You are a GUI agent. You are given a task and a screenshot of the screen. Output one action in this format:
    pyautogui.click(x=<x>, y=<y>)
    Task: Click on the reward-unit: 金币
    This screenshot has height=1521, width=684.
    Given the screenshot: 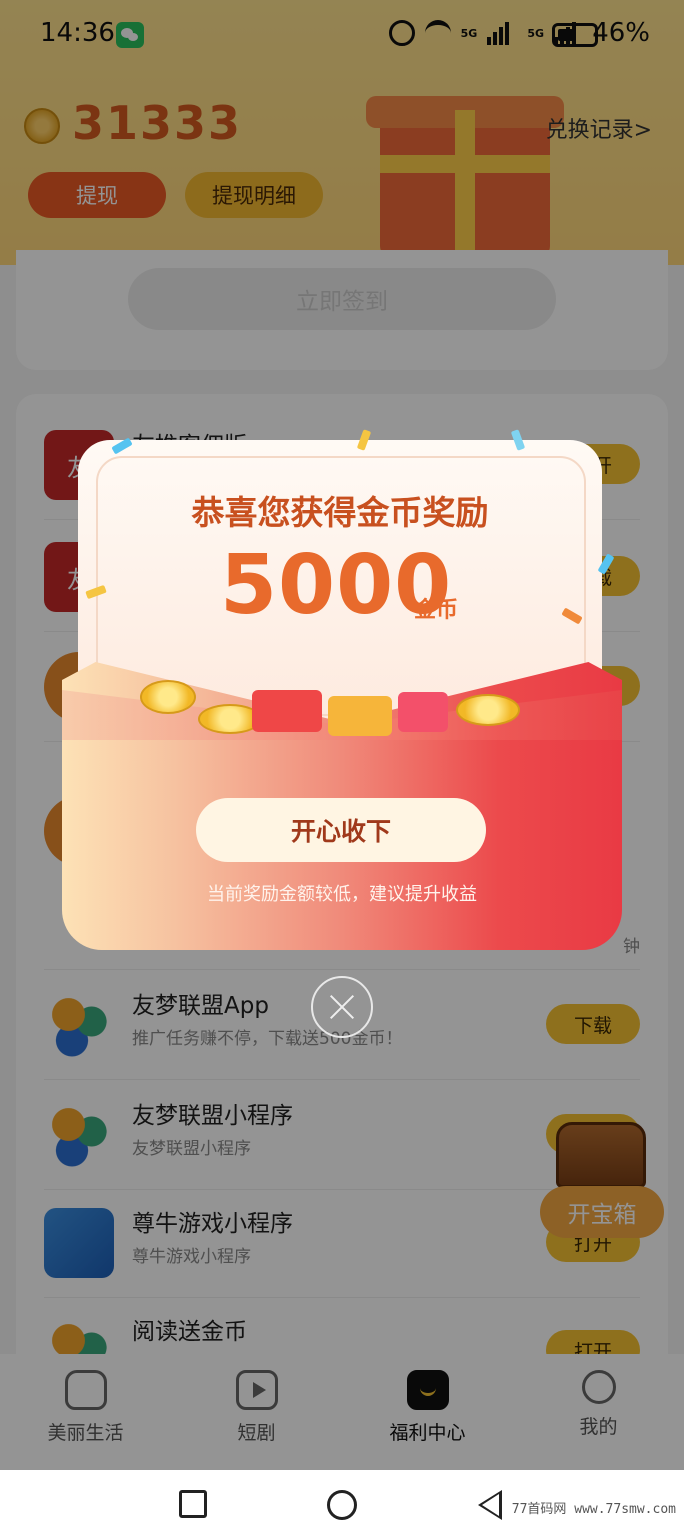 What is the action you would take?
    pyautogui.click(x=436, y=610)
    